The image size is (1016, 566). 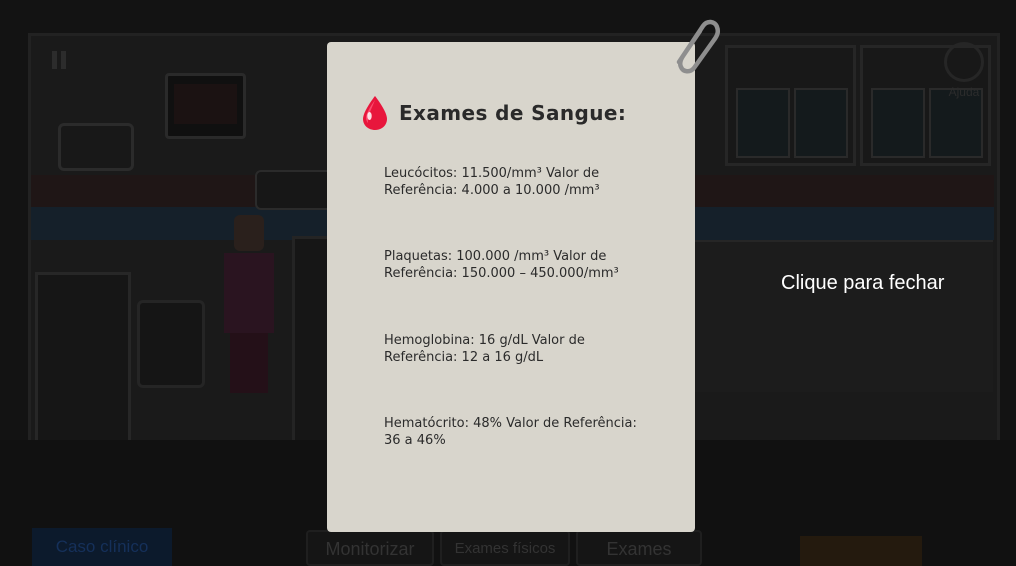 I want to click on question-mark-icon, so click(x=964, y=62).